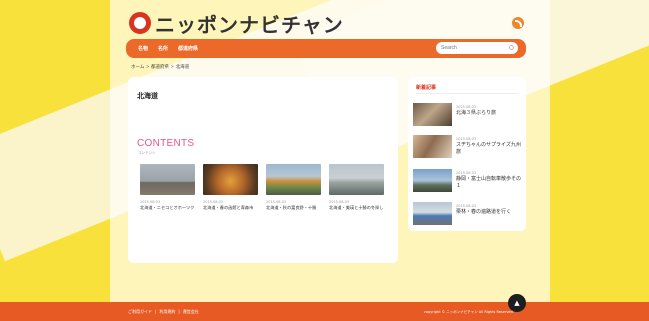 The image size is (649, 321). I want to click on search-box, so click(477, 48).